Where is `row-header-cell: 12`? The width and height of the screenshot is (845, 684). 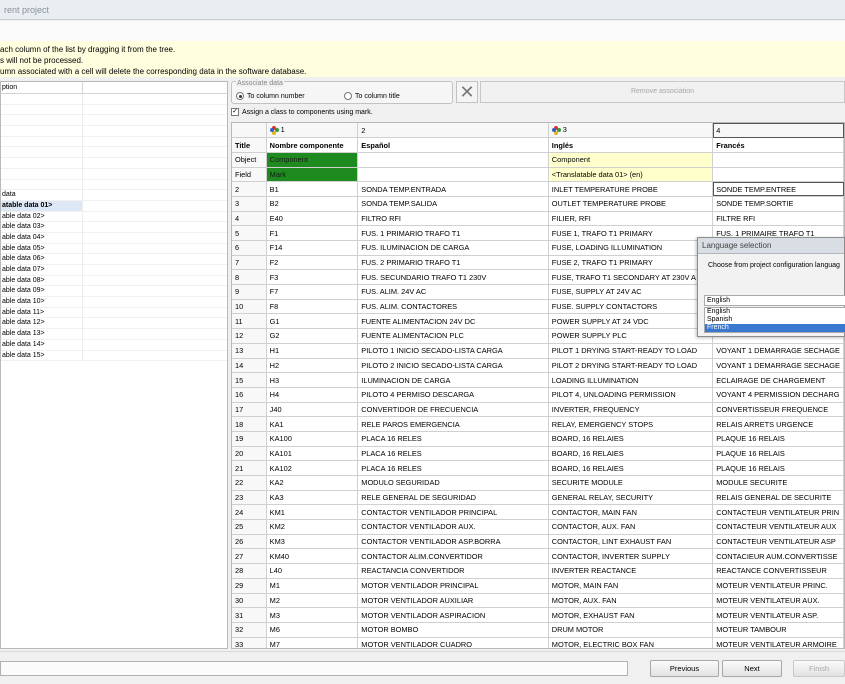
row-header-cell: 12 is located at coordinates (249, 336).